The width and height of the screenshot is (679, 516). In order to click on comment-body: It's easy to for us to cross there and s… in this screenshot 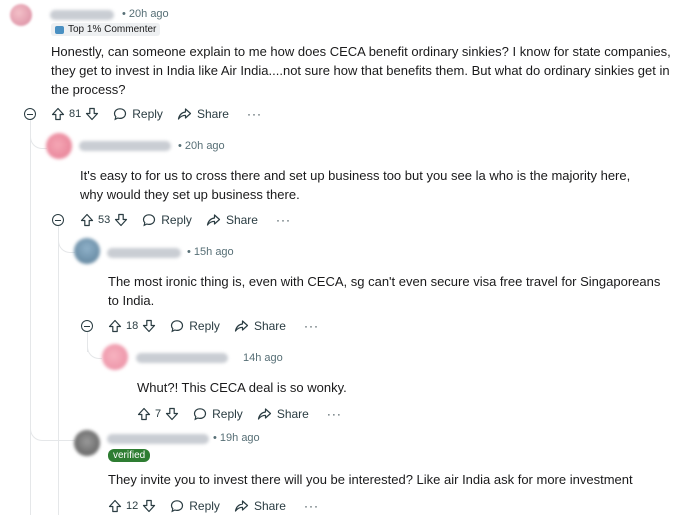, I will do `click(355, 185)`.